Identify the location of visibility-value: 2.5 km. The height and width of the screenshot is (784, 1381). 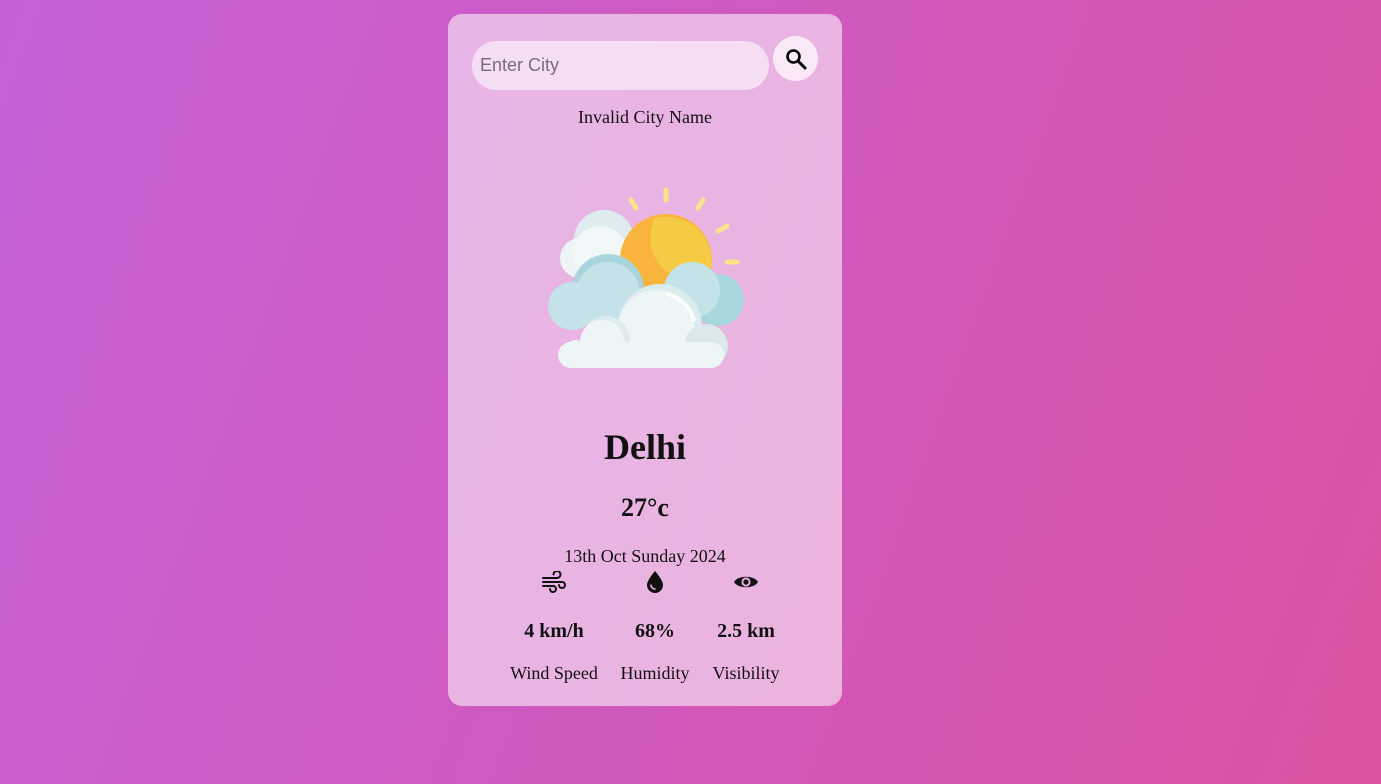
(746, 631).